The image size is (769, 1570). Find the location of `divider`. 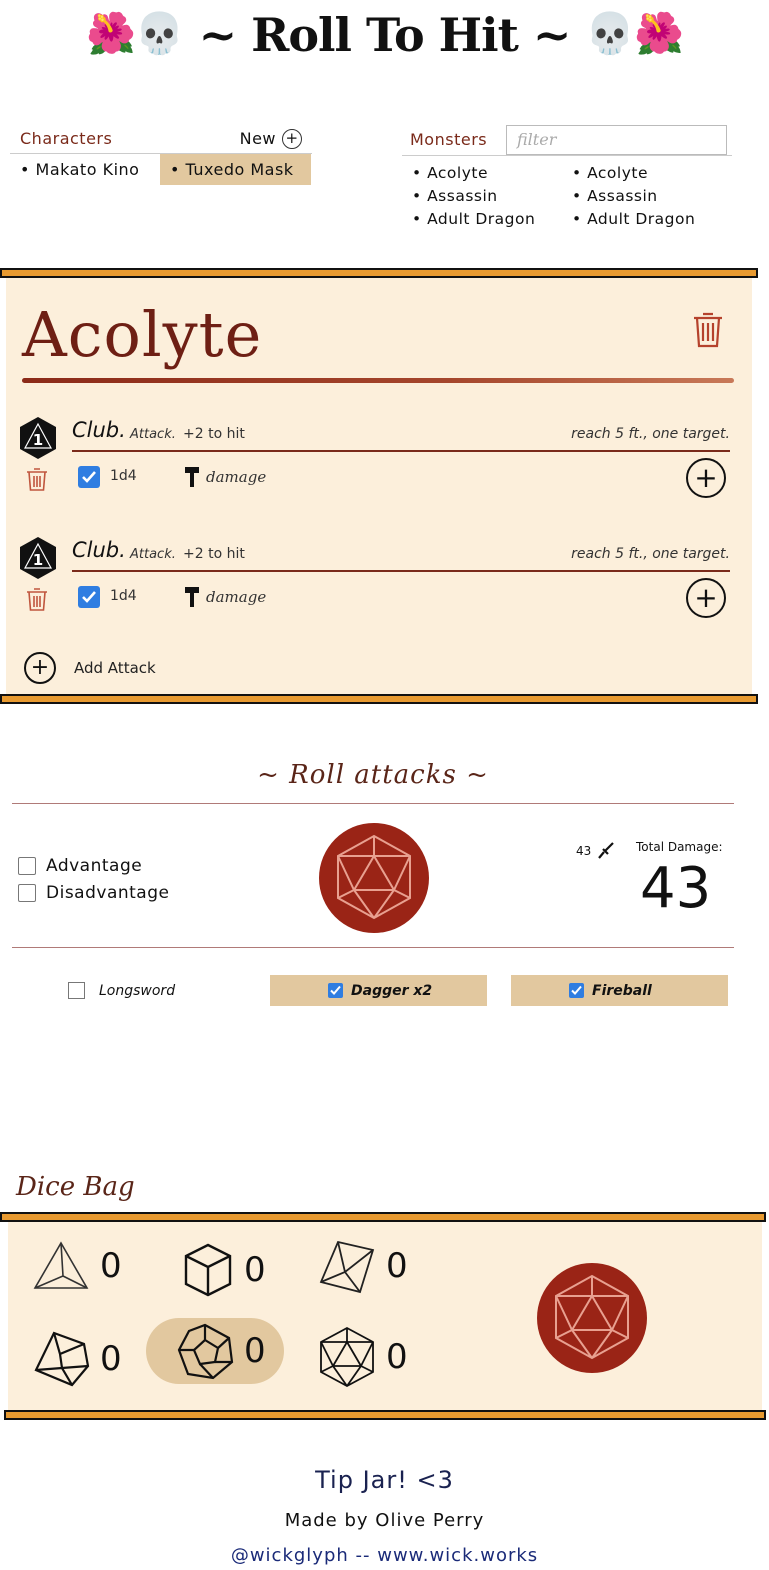

divider is located at coordinates (373, 803).